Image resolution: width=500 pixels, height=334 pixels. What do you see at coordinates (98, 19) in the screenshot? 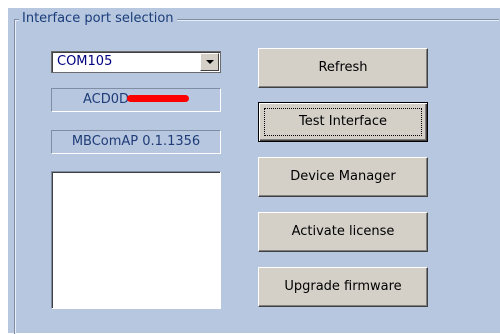
I see `groupbox-title: Interface port selection` at bounding box center [98, 19].